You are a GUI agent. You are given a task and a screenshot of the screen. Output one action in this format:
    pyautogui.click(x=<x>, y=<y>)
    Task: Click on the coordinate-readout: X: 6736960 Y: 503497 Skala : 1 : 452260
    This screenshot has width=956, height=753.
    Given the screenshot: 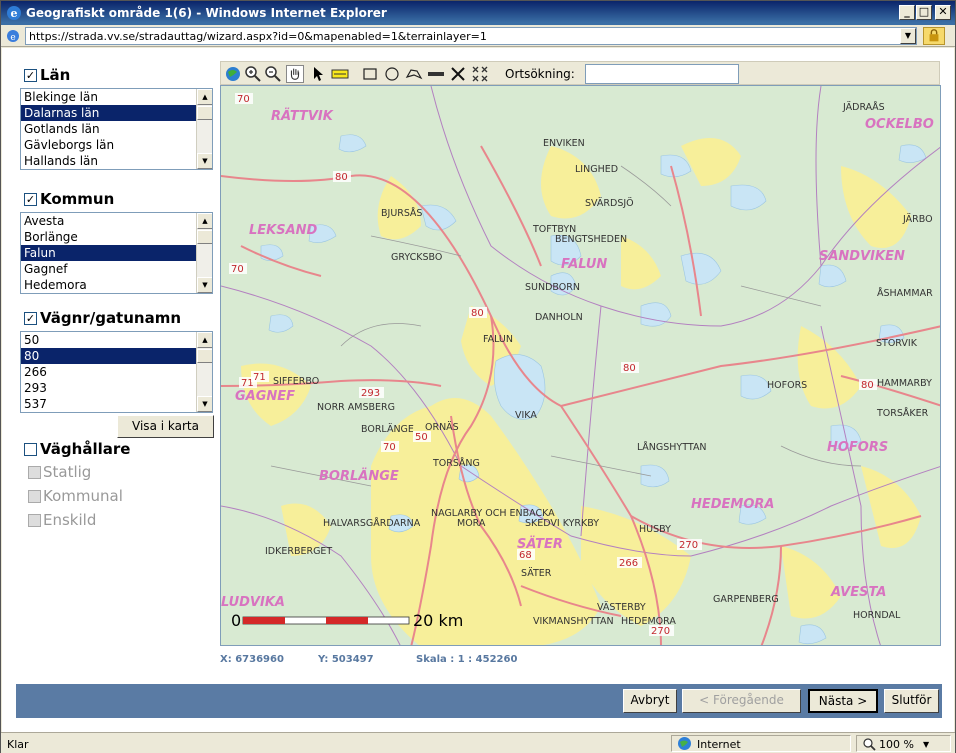 What is the action you would take?
    pyautogui.click(x=580, y=661)
    